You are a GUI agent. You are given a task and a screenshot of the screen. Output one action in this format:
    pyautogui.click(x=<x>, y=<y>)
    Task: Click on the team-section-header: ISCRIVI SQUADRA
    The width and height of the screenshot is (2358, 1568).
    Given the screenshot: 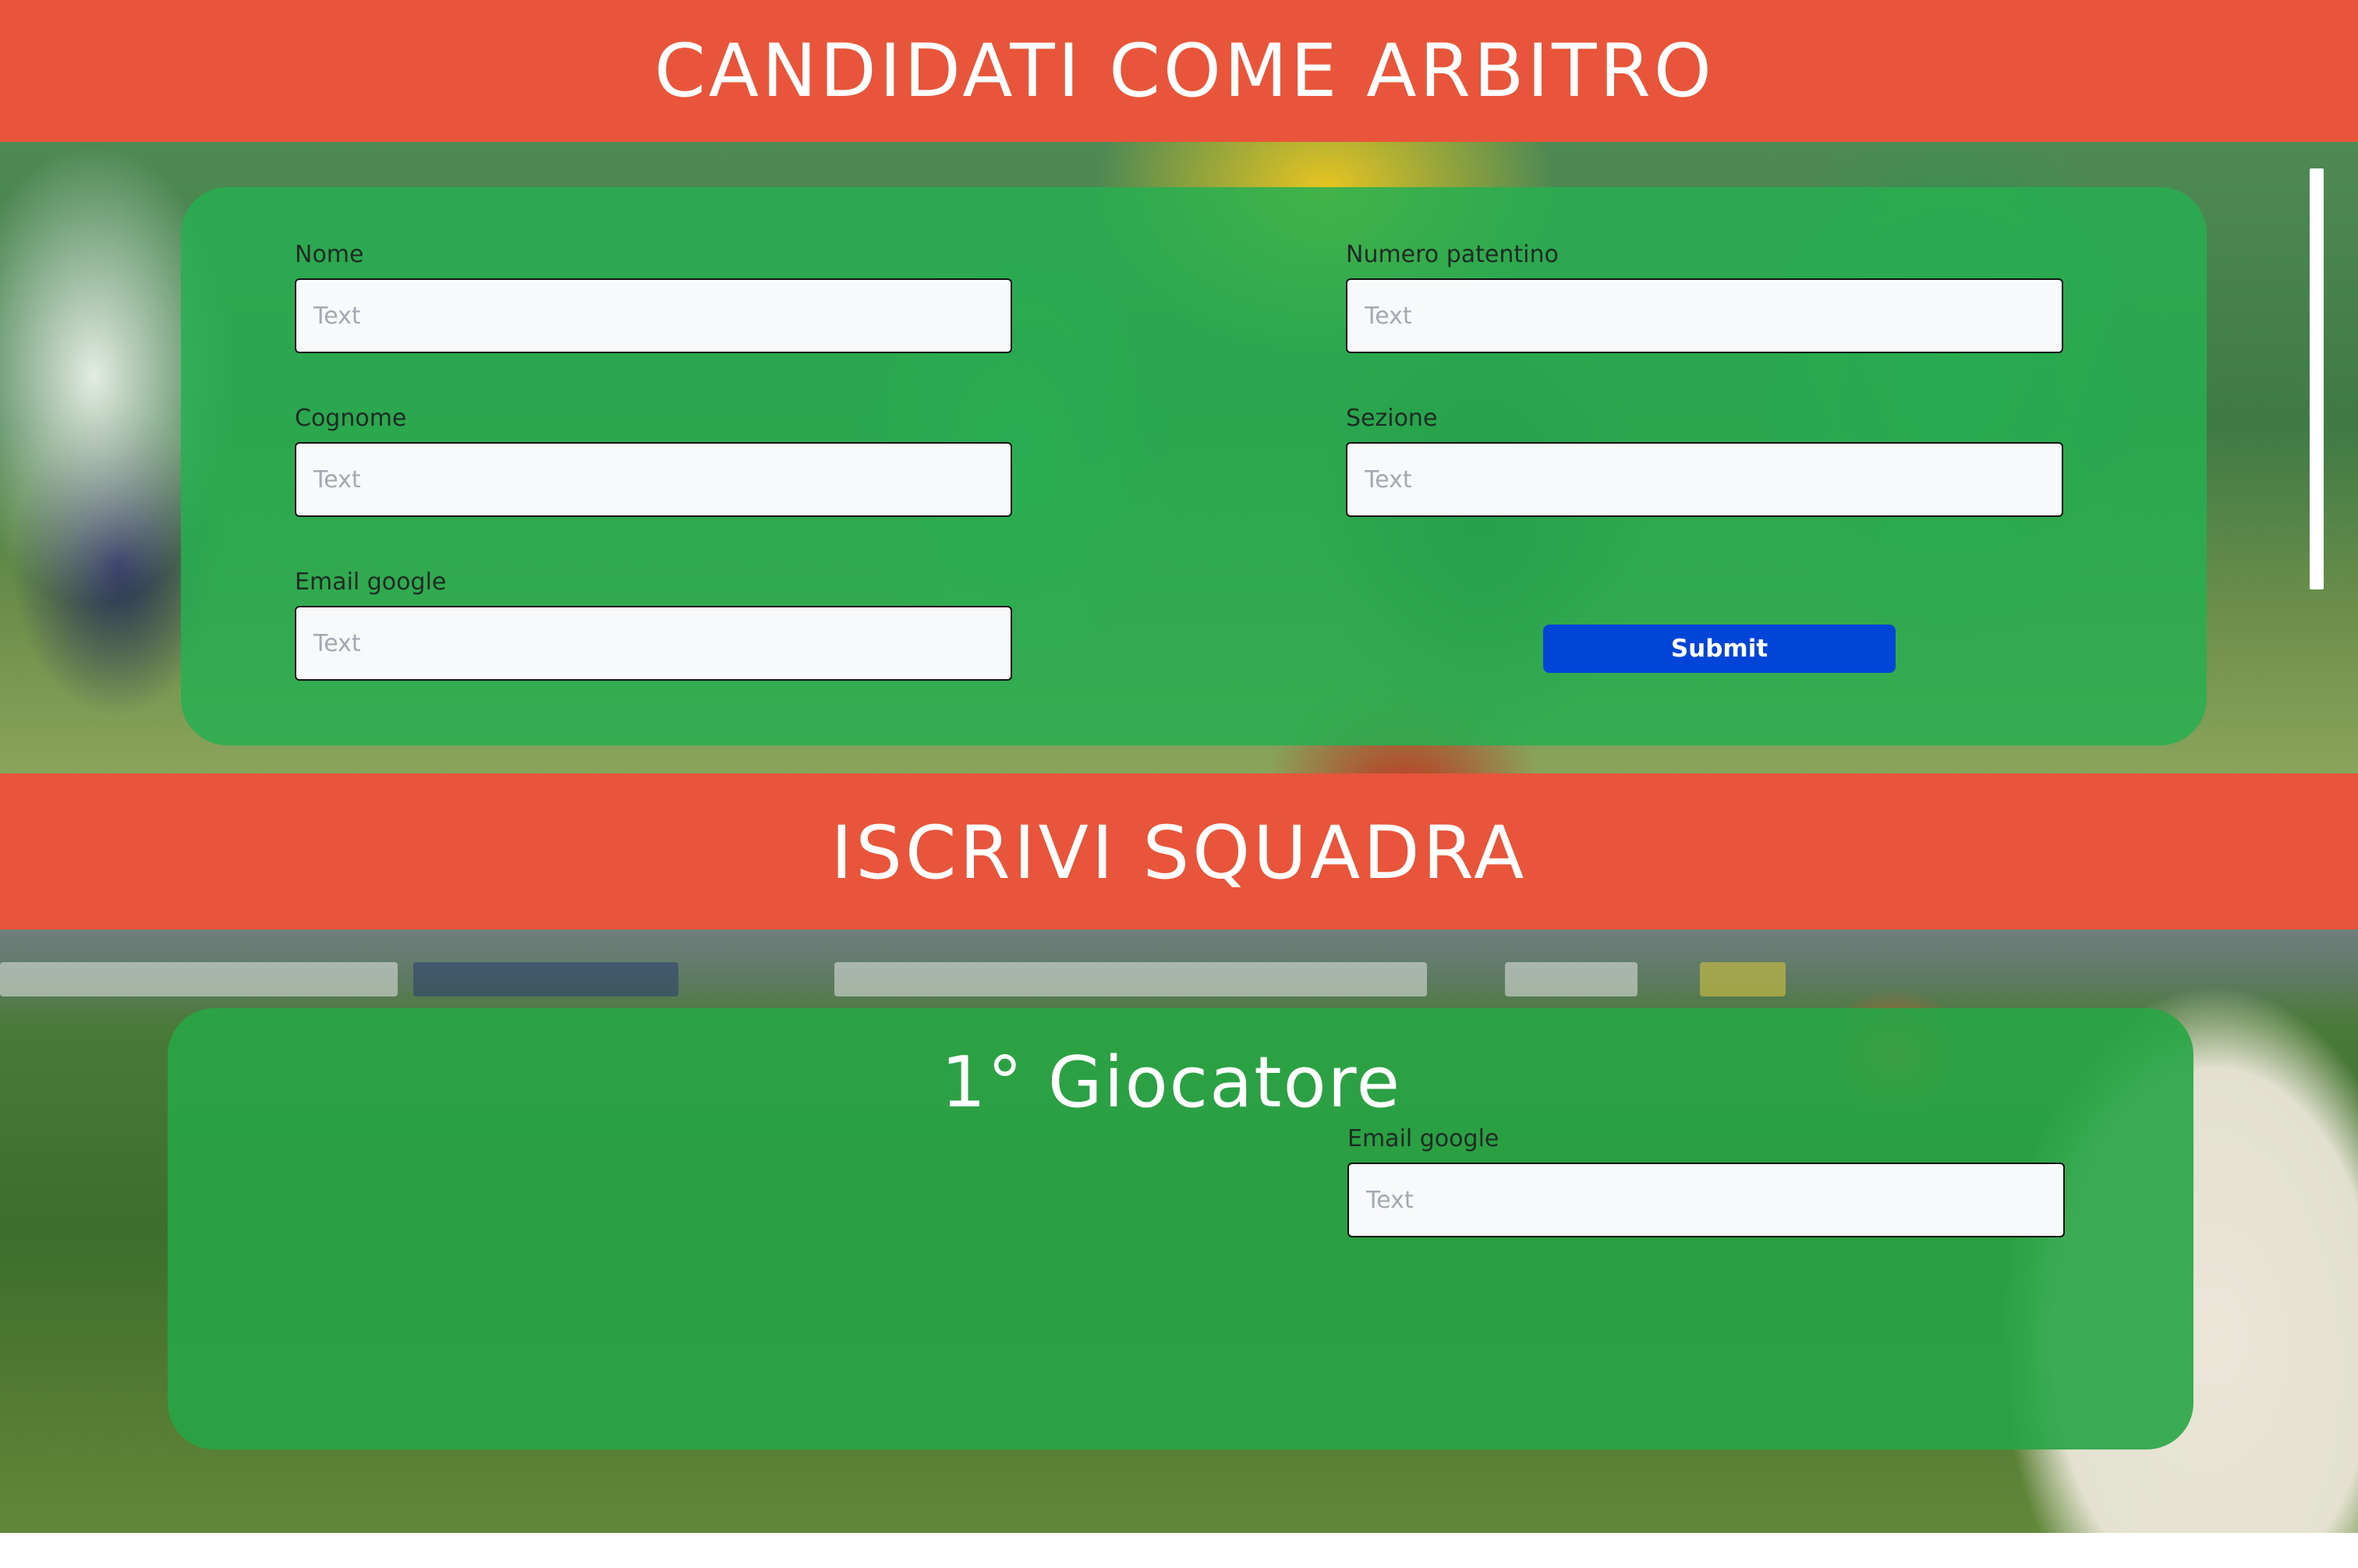 What is the action you would take?
    pyautogui.click(x=1179, y=851)
    